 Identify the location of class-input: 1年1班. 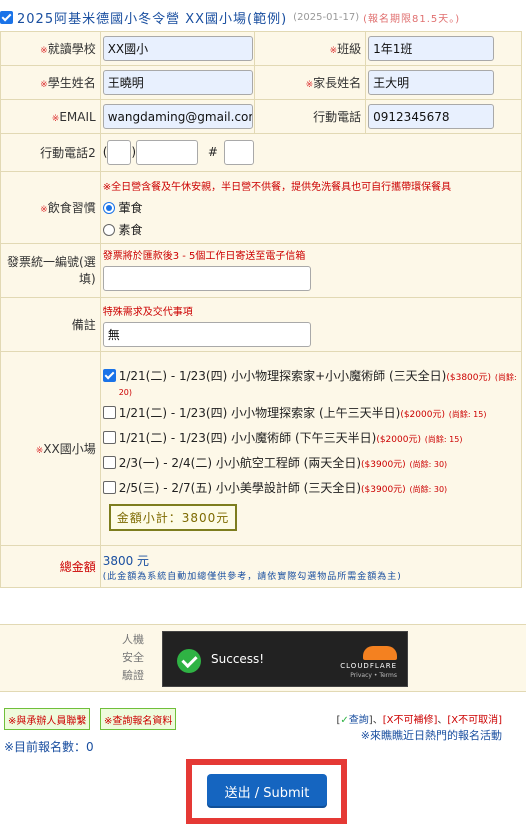
(431, 48).